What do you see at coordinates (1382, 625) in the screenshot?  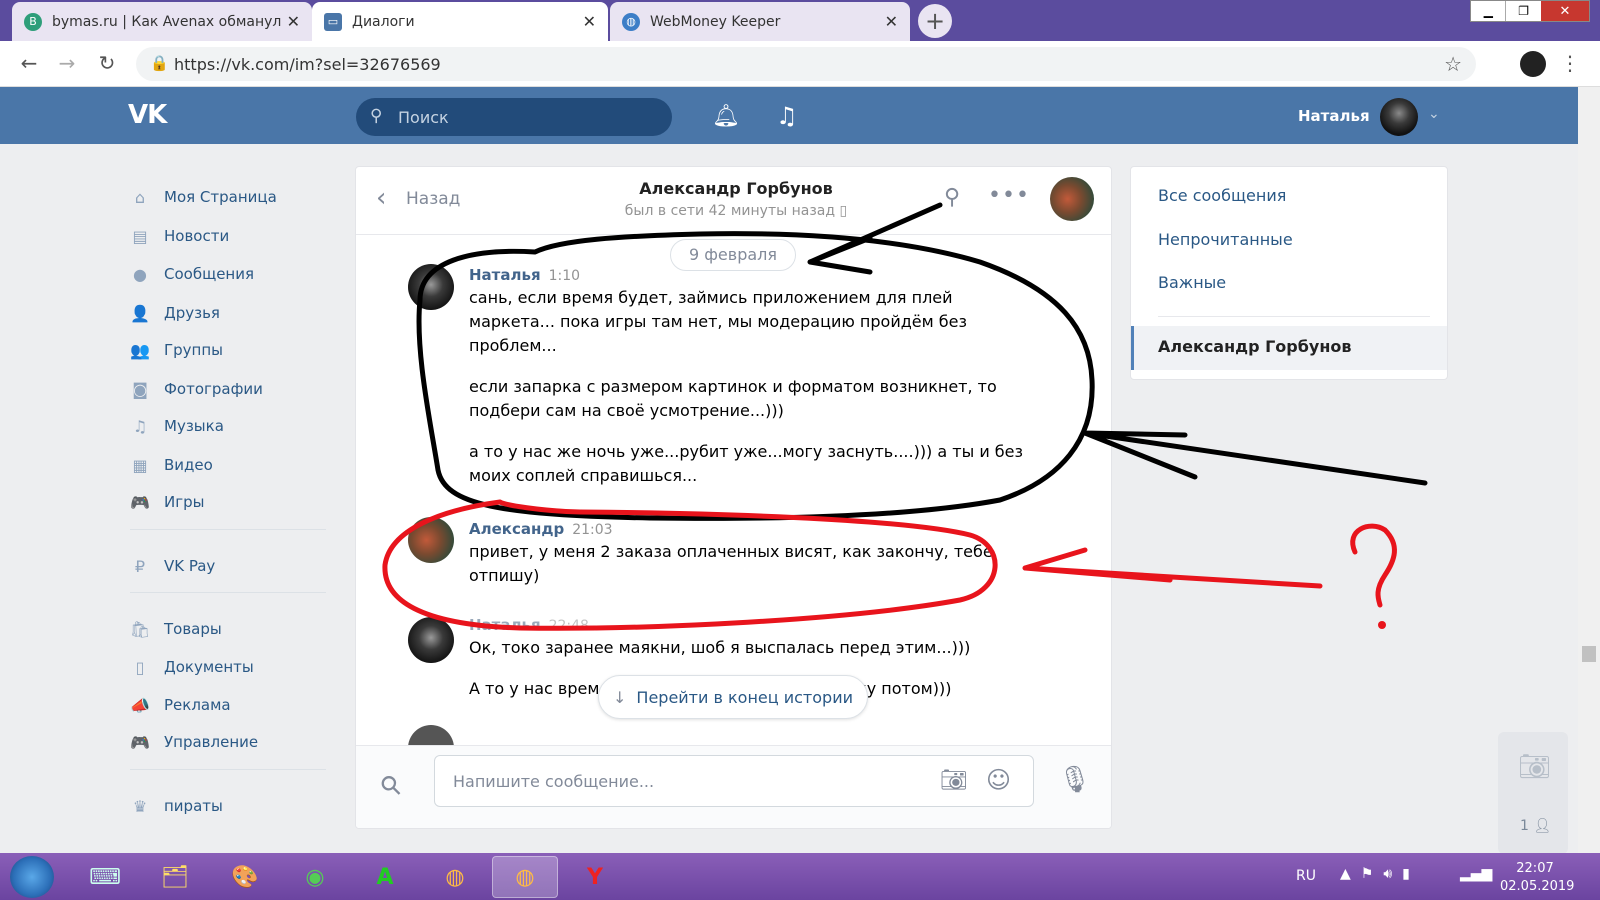 I see `red-question-dot` at bounding box center [1382, 625].